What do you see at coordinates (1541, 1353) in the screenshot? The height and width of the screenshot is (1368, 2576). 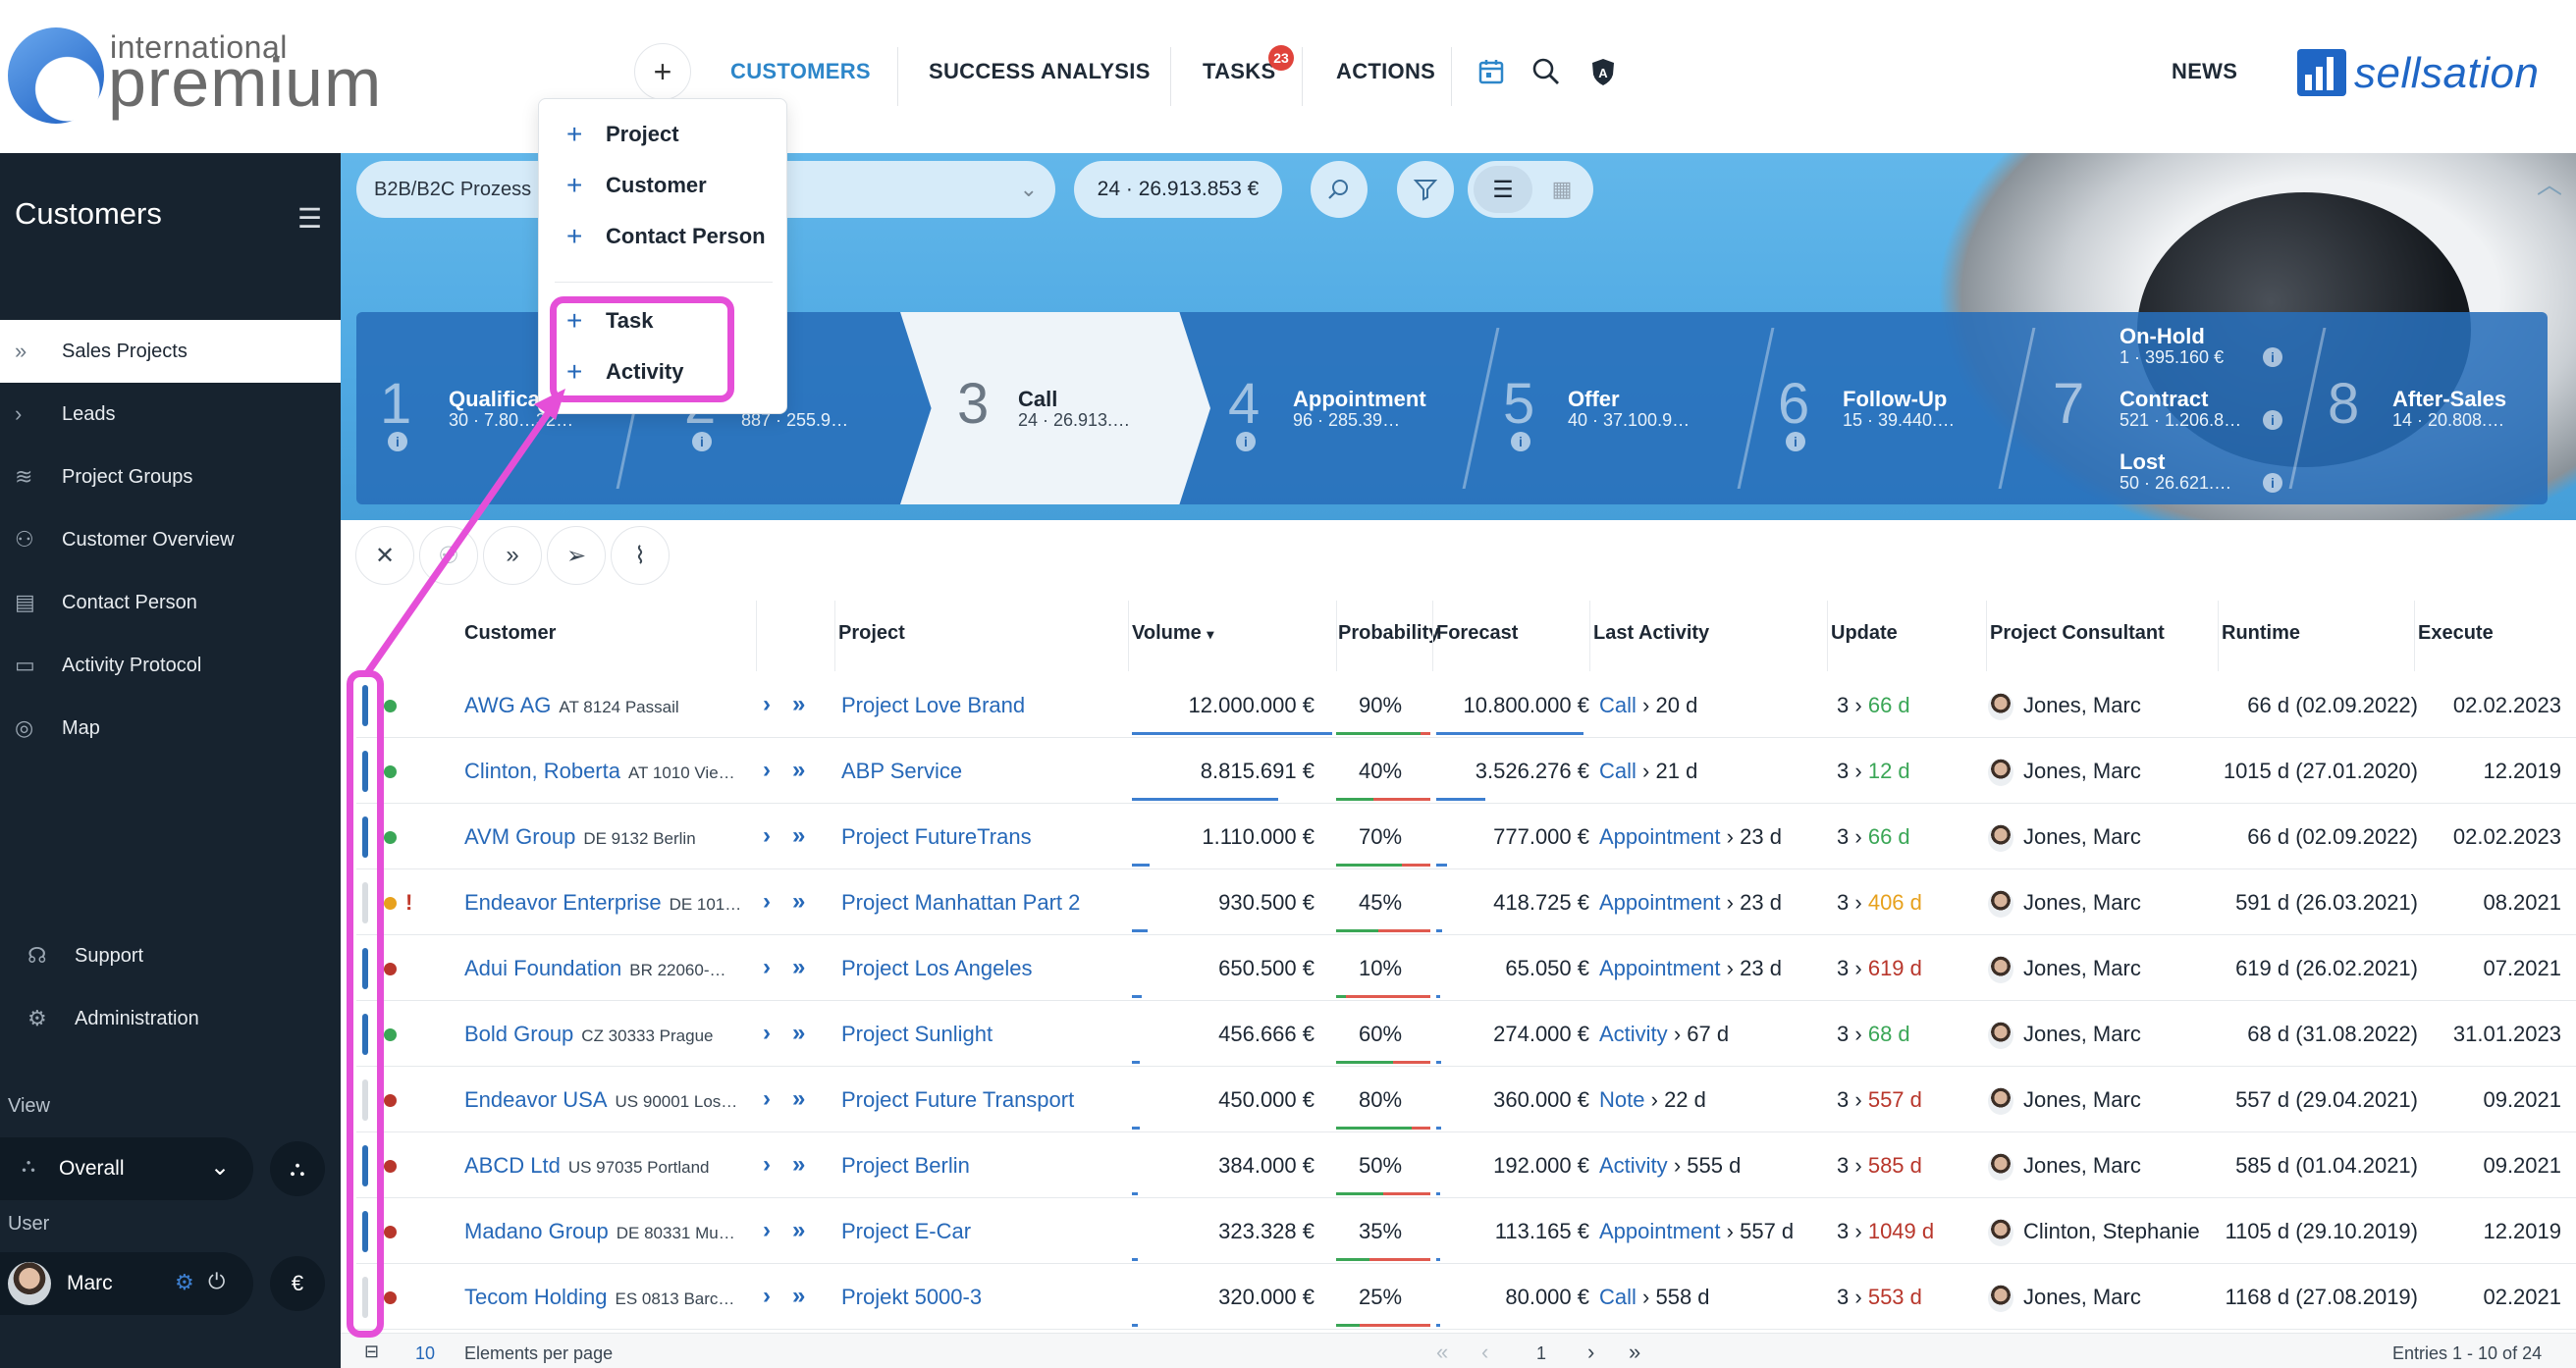 I see `current-page: 1` at bounding box center [1541, 1353].